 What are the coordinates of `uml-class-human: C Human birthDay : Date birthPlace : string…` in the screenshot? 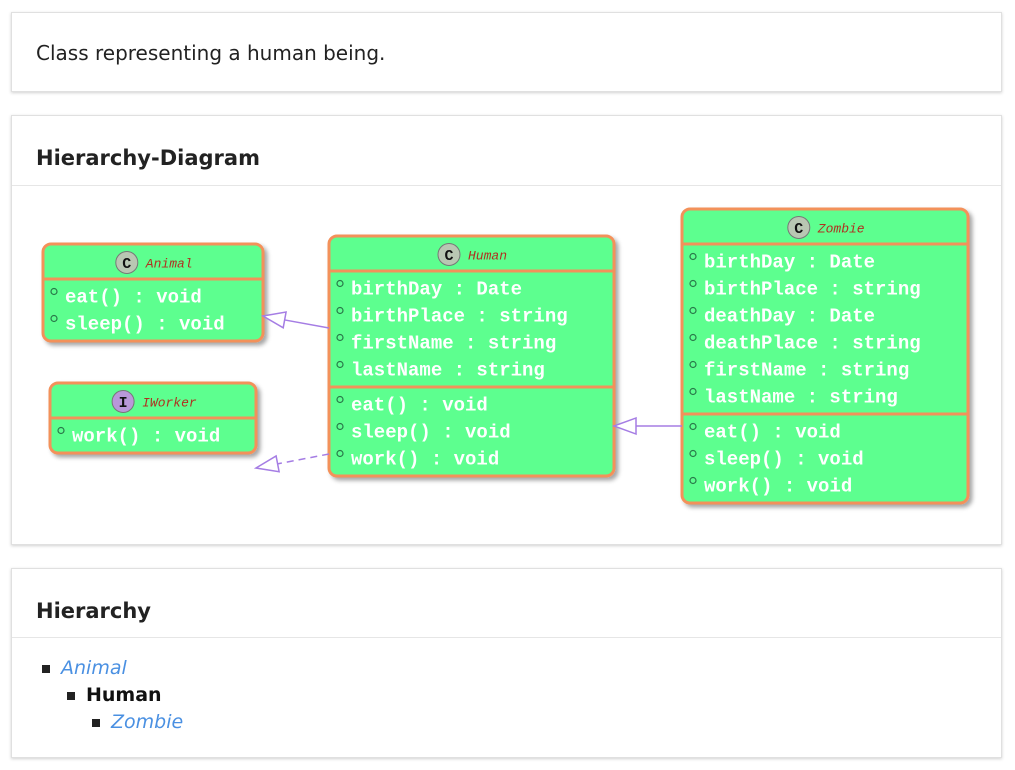 It's located at (471, 356).